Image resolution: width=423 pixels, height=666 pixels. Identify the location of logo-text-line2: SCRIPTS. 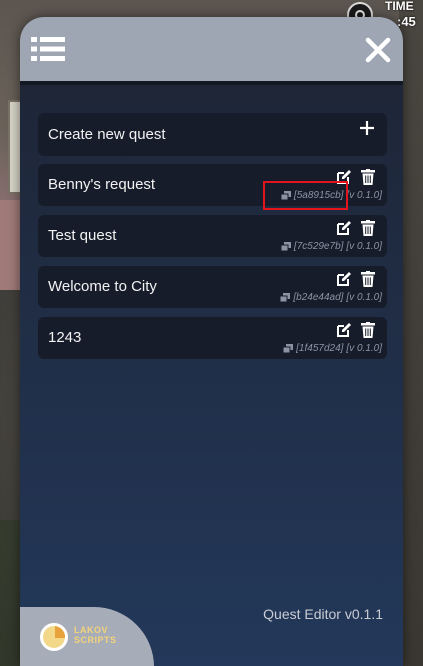
(95, 640).